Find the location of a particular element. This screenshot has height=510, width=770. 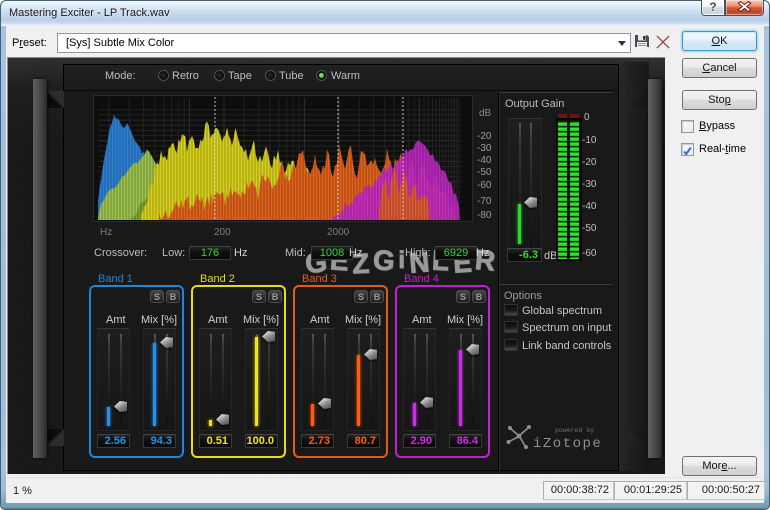

svg-text: powered by is located at coordinates (574, 430).